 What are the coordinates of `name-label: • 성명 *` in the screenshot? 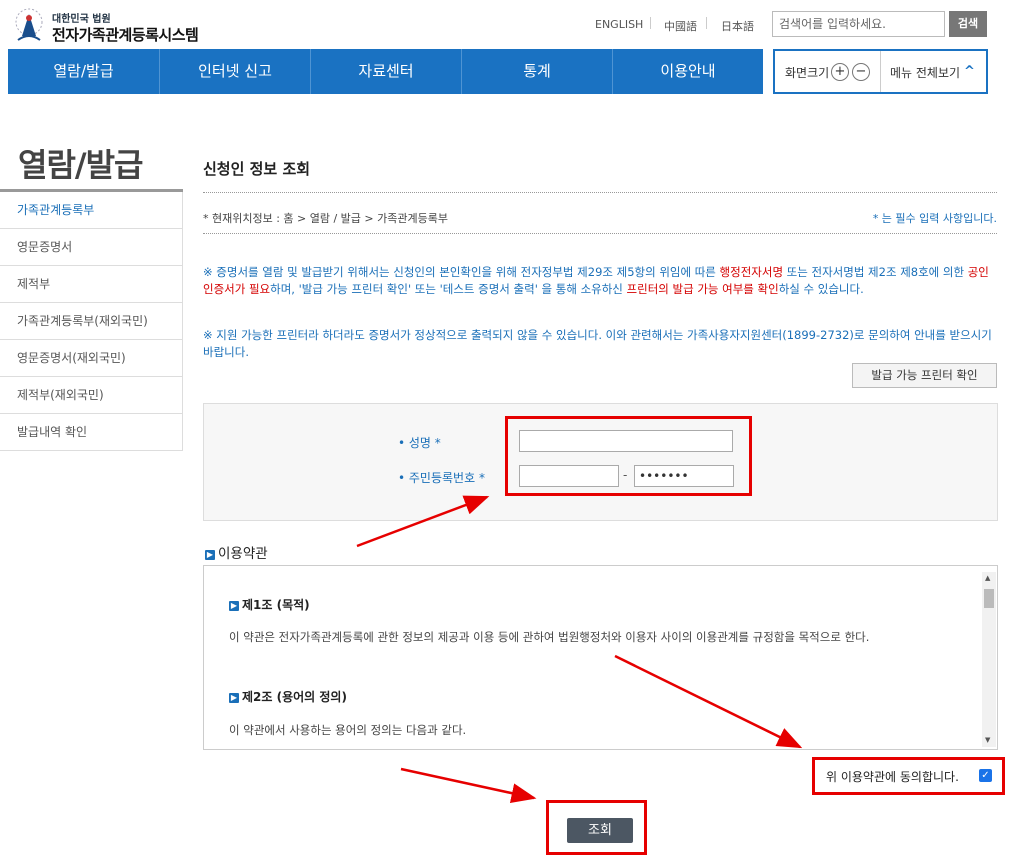 It's located at (419, 443).